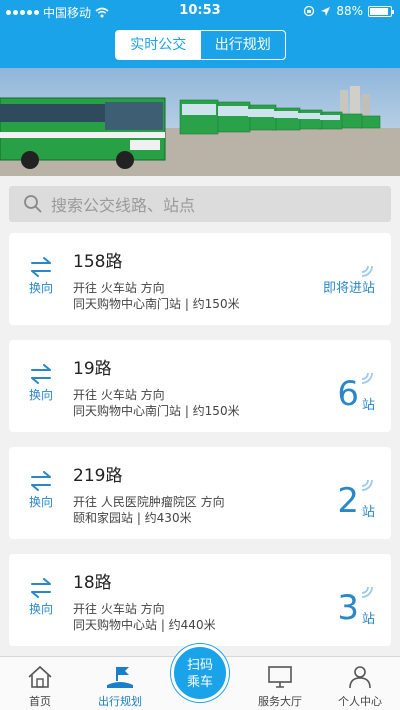 The width and height of the screenshot is (400, 710). What do you see at coordinates (132, 518) in the screenshot?
I see `nearest-stop: 颐和家园站 | 约430米` at bounding box center [132, 518].